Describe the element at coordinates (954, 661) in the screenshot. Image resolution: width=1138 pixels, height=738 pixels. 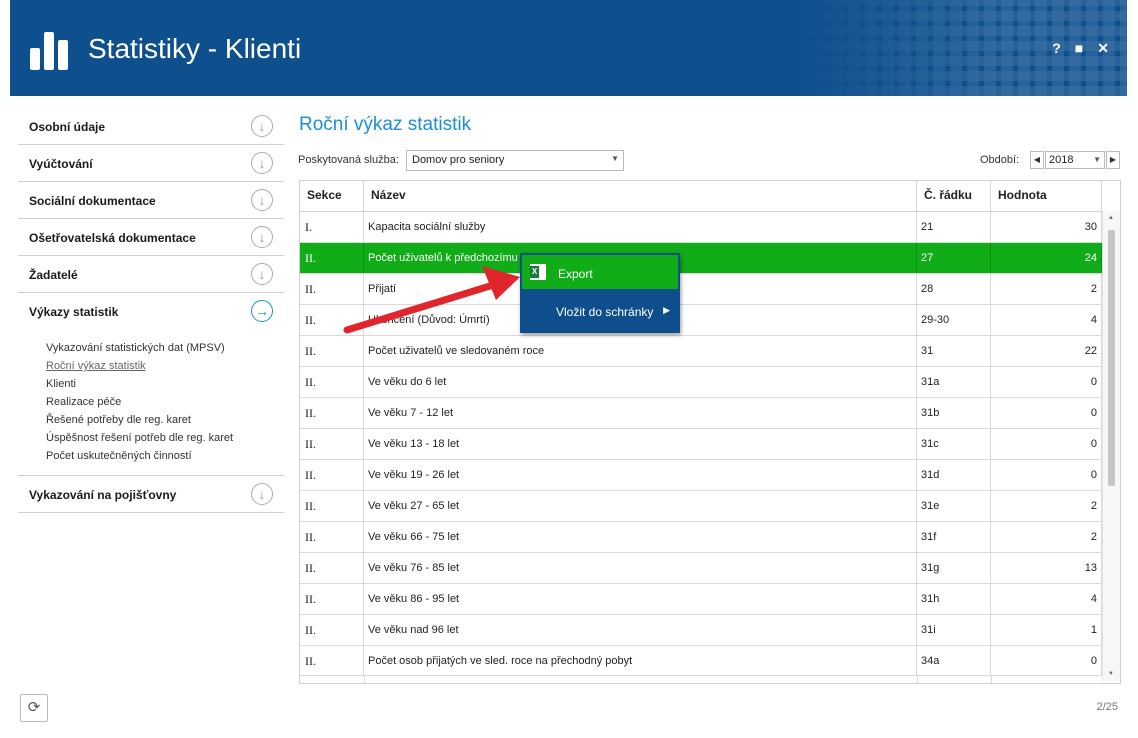
I see `cell-radek: 34a` at that location.